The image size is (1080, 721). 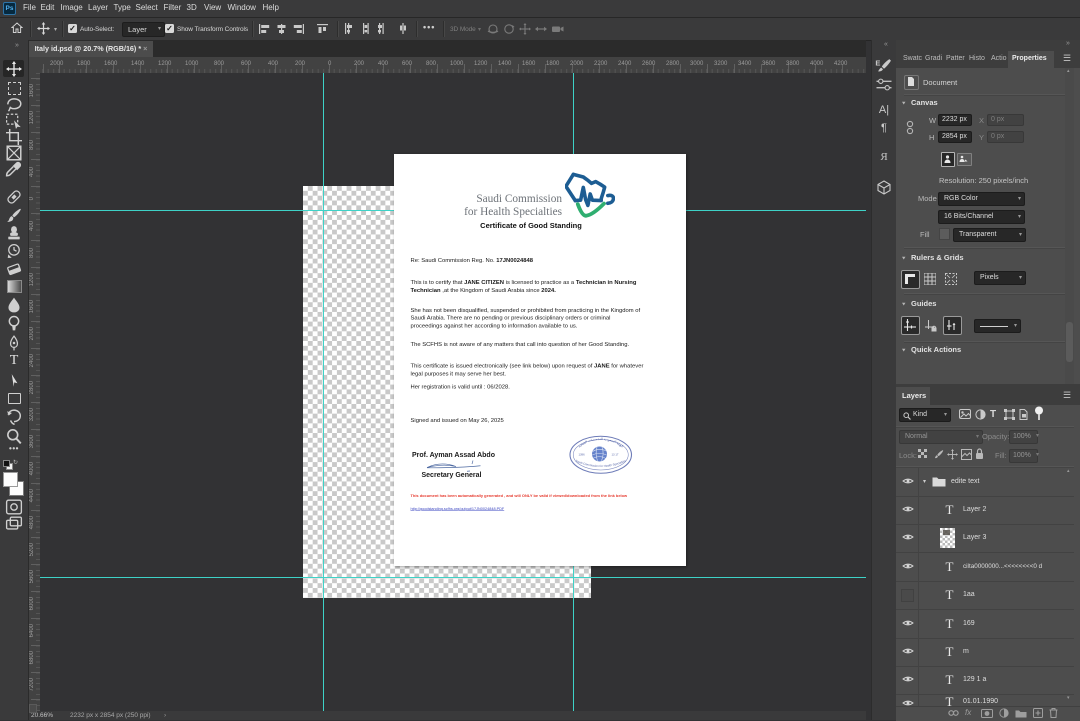 I want to click on svg-text: 1396, so click(x=582, y=455).